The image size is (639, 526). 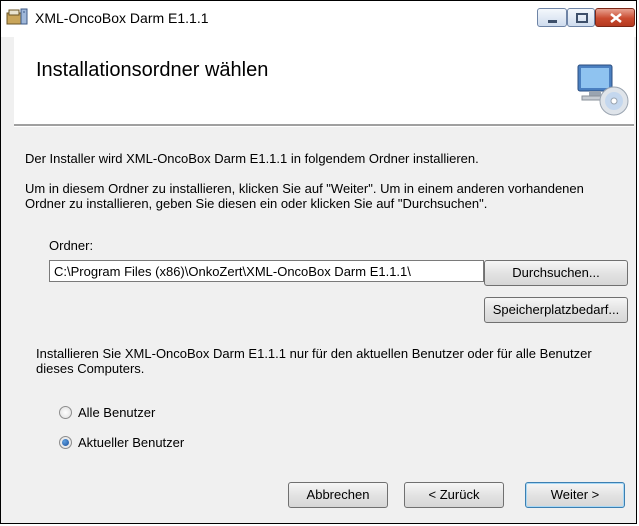 I want to click on radio-selected-dot, so click(x=65, y=442).